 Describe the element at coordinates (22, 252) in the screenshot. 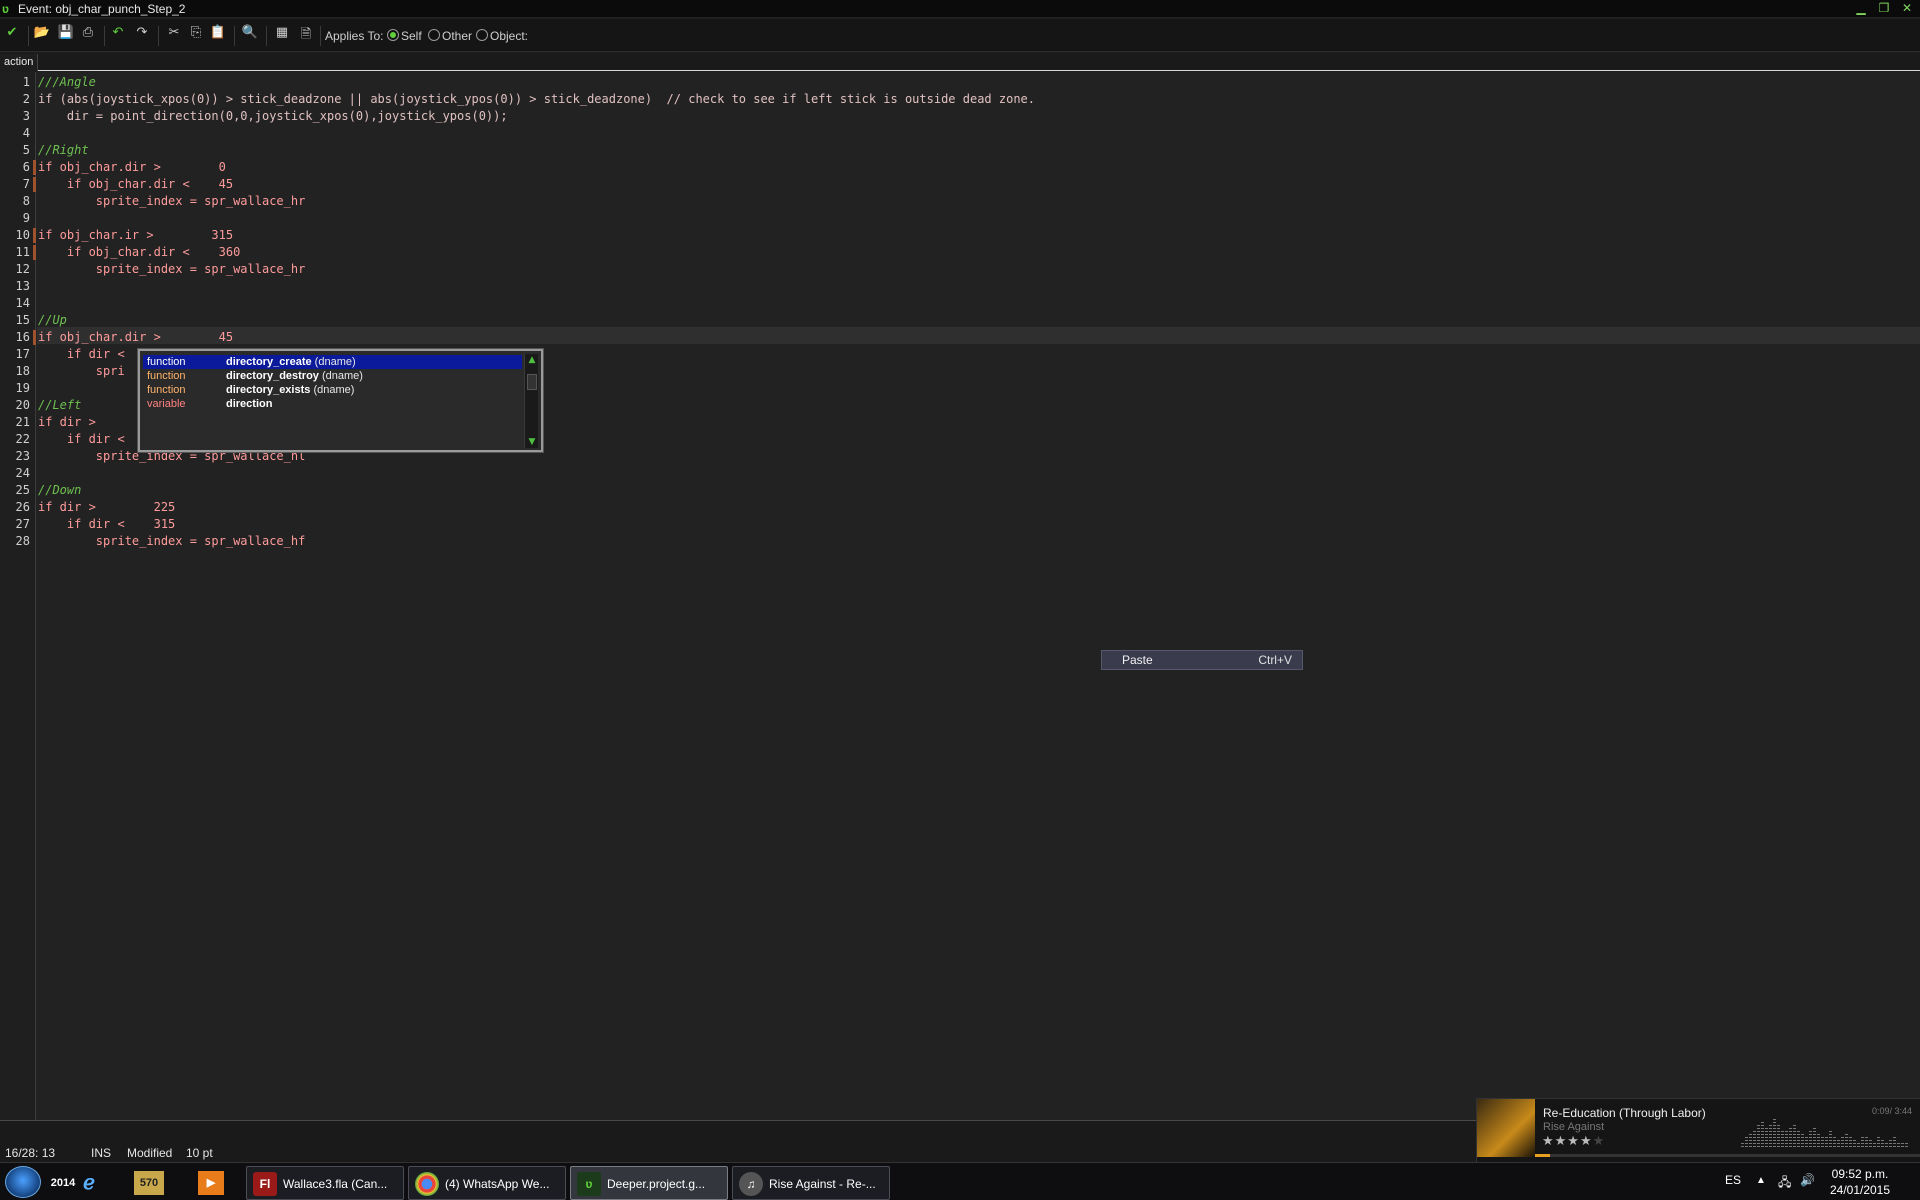

I see `line-number: 11` at that location.